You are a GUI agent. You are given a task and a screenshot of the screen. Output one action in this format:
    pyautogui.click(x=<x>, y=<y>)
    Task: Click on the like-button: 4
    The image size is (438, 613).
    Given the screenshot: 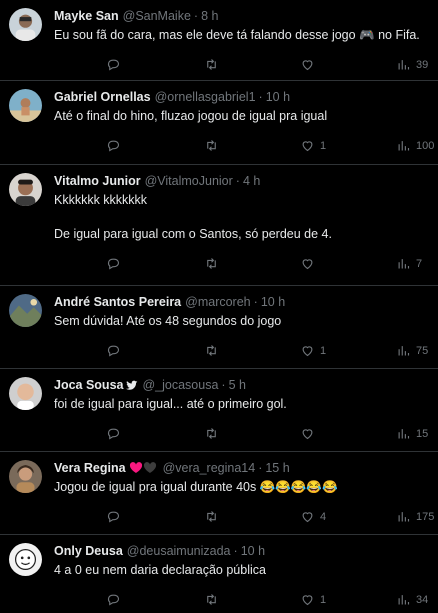 What is the action you would take?
    pyautogui.click(x=313, y=516)
    